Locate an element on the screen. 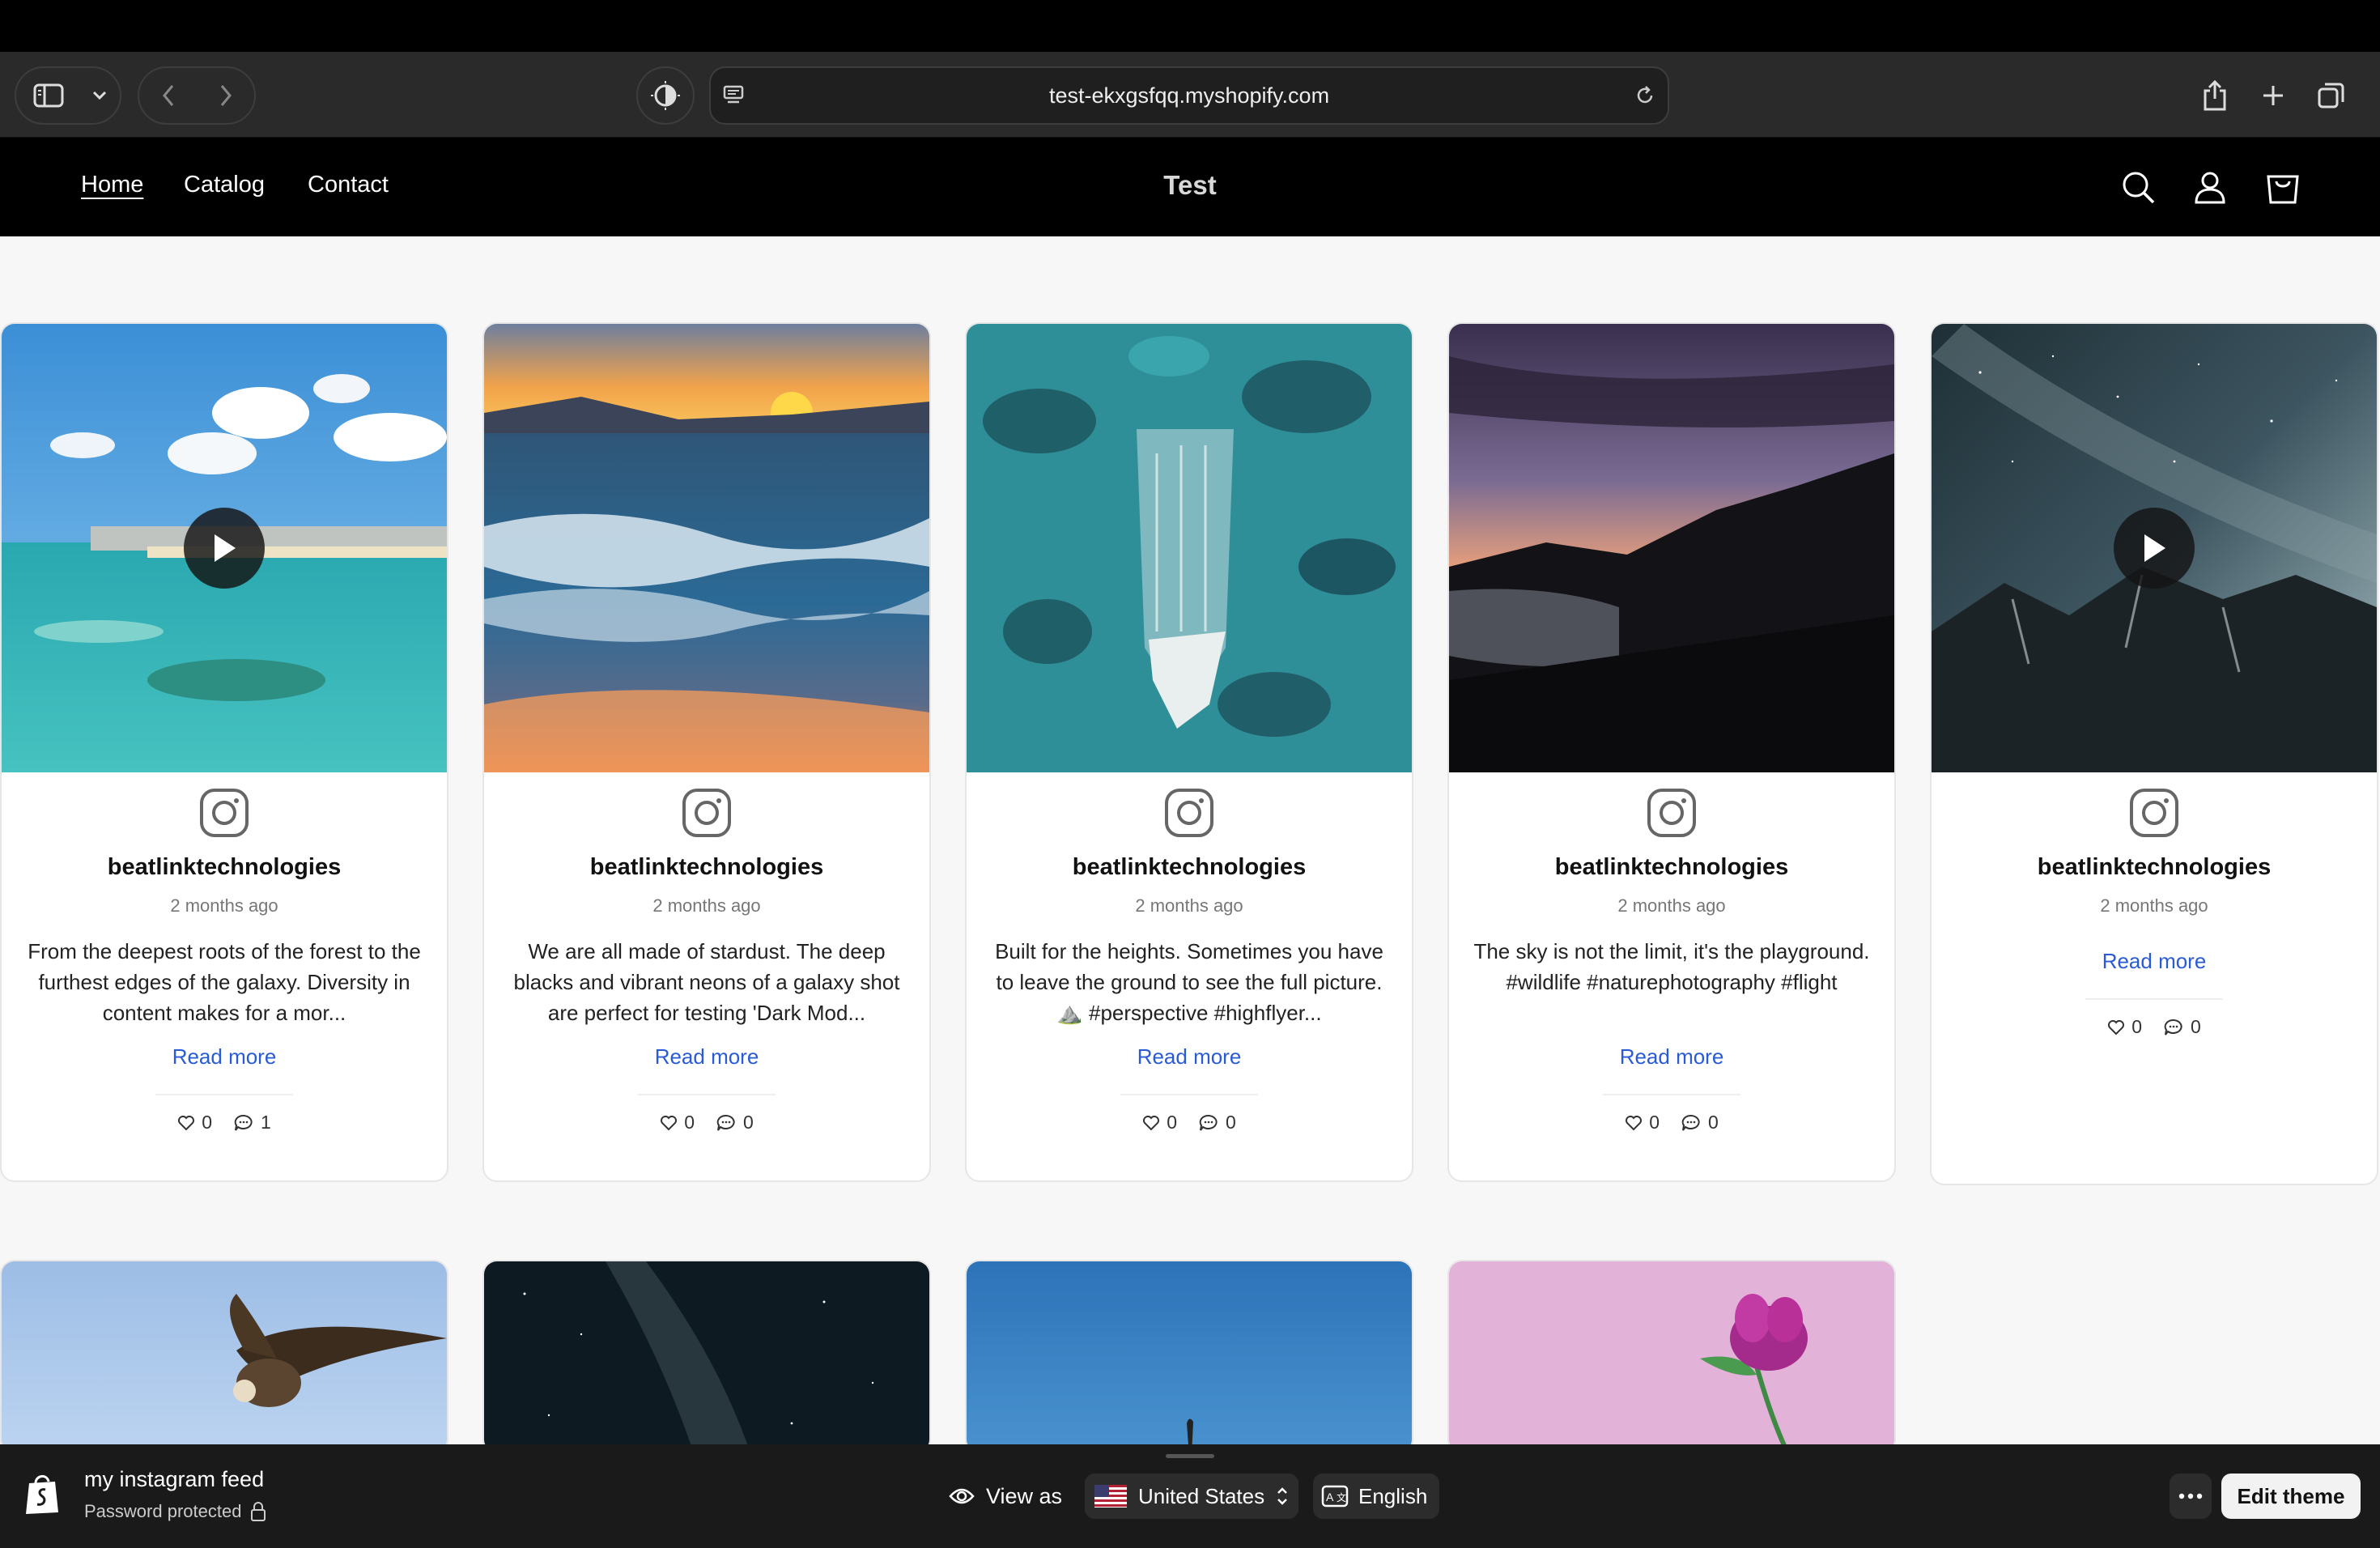 The image size is (2380, 1548). us-flag-icon is located at coordinates (1110, 1497).